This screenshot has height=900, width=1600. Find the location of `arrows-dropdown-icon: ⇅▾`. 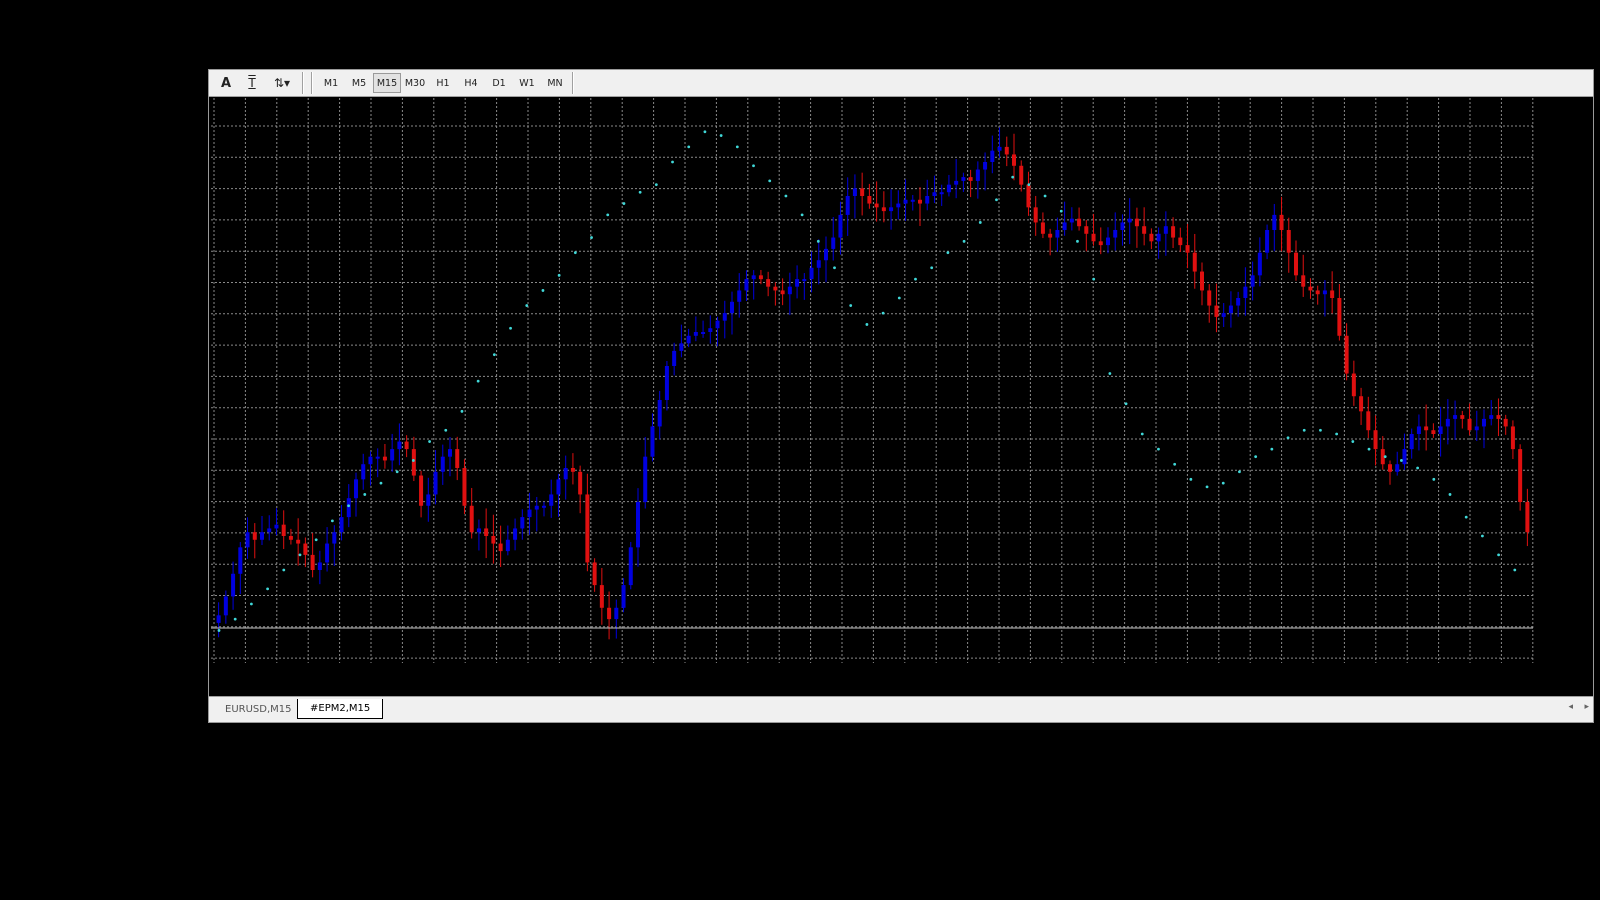

arrows-dropdown-icon: ⇅▾ is located at coordinates (282, 83).